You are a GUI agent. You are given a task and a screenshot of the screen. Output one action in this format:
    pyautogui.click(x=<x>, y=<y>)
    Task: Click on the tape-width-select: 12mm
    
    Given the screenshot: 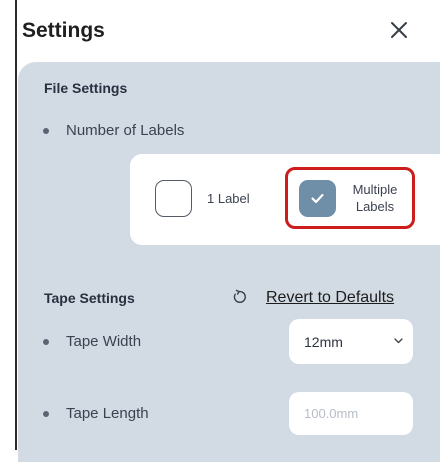 What is the action you would take?
    pyautogui.click(x=351, y=341)
    